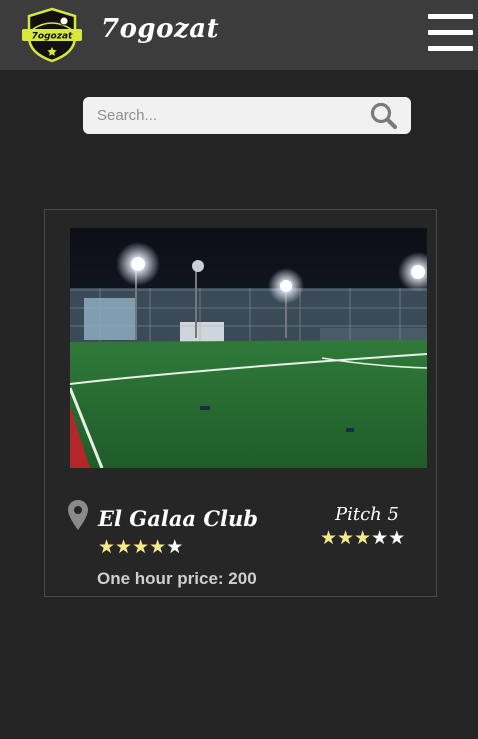 The width and height of the screenshot is (478, 739). I want to click on search-icon, so click(384, 116).